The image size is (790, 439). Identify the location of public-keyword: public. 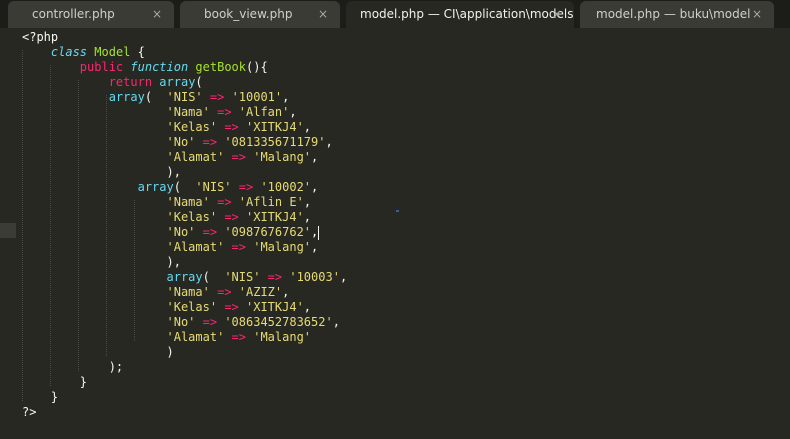
(101, 67).